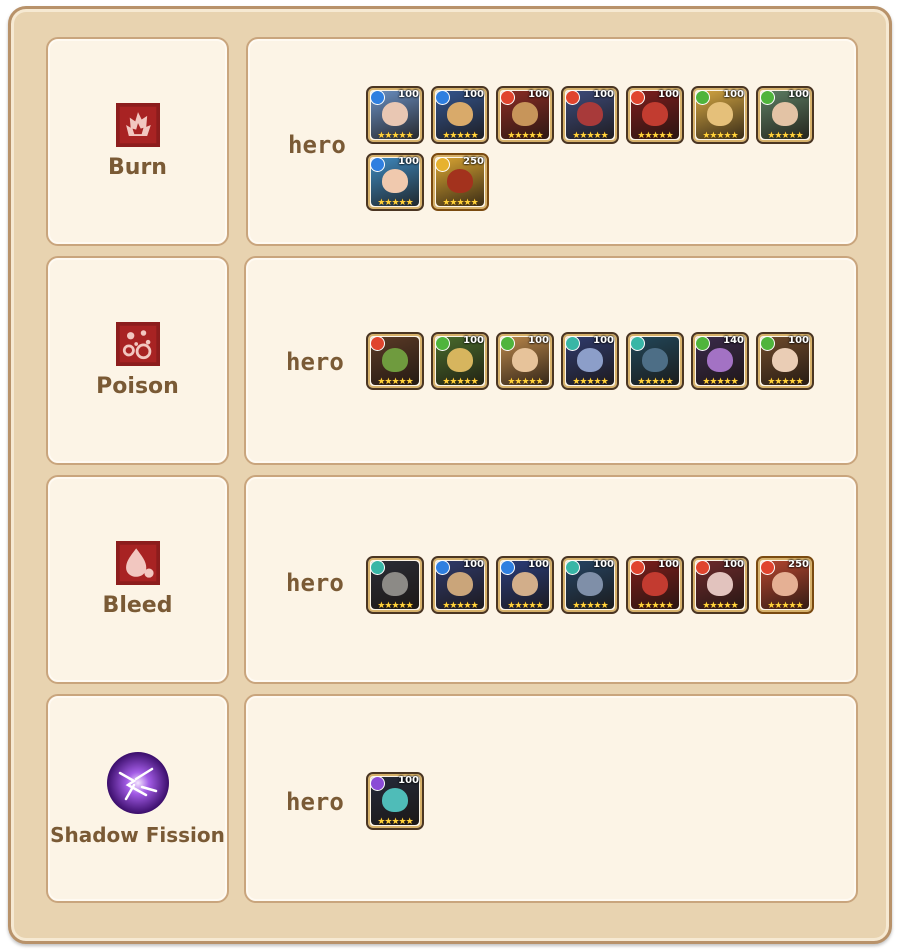 This screenshot has width=900, height=950. Describe the element at coordinates (137, 344) in the screenshot. I see `poison-icon` at that location.